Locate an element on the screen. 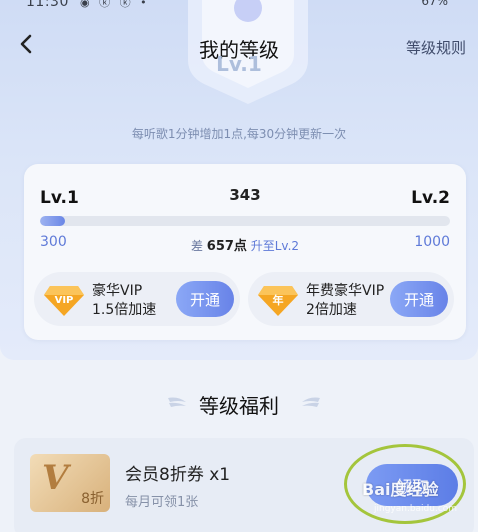  vip-offer-title: 年费豪华VIP is located at coordinates (345, 291).